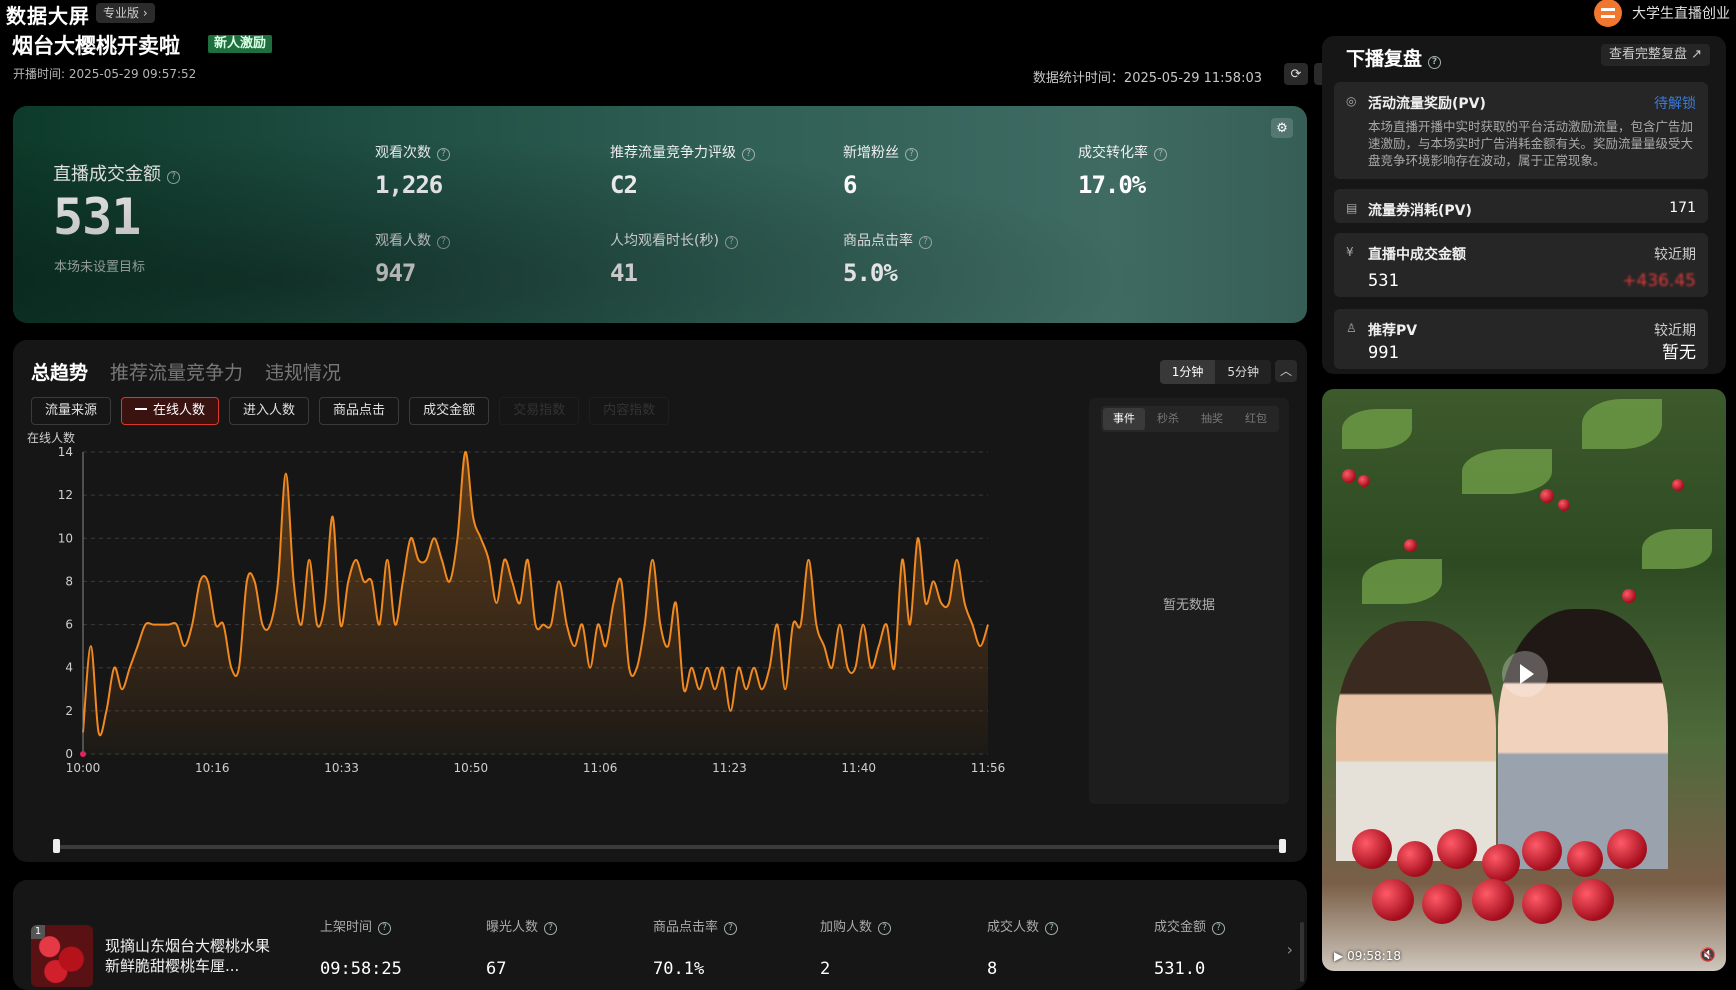 This screenshot has height=990, width=1736. What do you see at coordinates (1608, 13) in the screenshot?
I see `avatar` at bounding box center [1608, 13].